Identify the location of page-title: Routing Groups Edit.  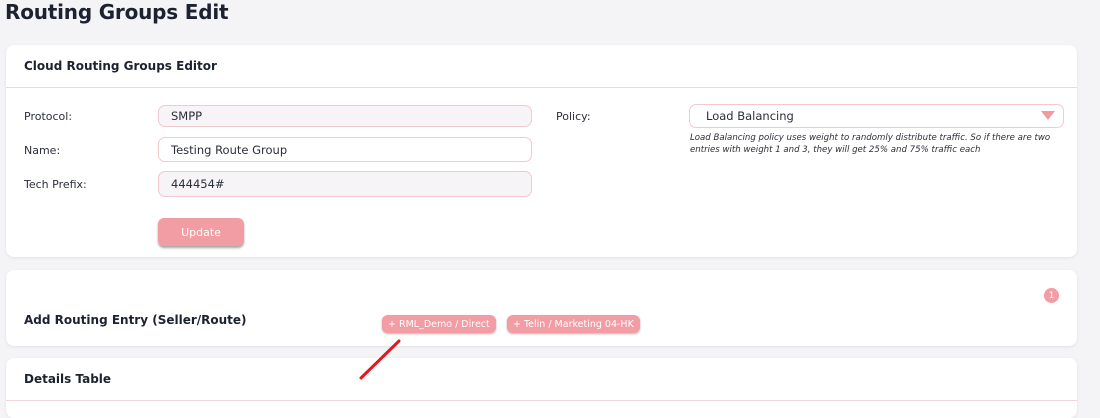
(117, 12).